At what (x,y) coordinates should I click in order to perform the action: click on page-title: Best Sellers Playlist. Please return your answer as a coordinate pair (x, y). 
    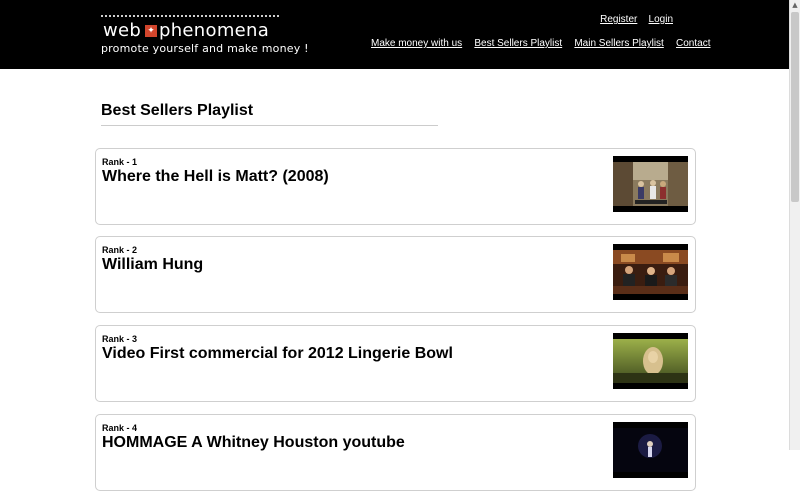
    Looking at the image, I should click on (269, 113).